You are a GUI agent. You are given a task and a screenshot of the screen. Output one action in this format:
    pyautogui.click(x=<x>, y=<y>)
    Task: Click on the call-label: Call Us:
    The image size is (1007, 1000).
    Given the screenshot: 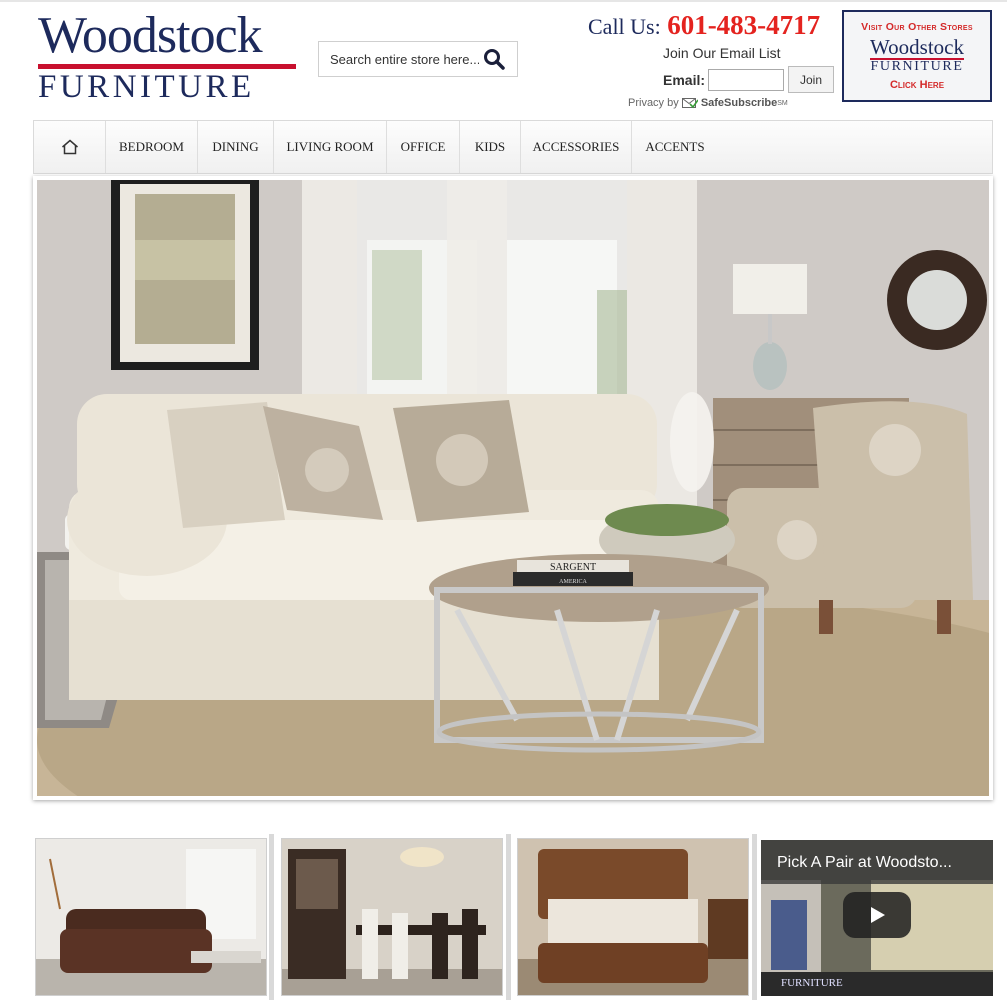 What is the action you would take?
    pyautogui.click(x=624, y=26)
    